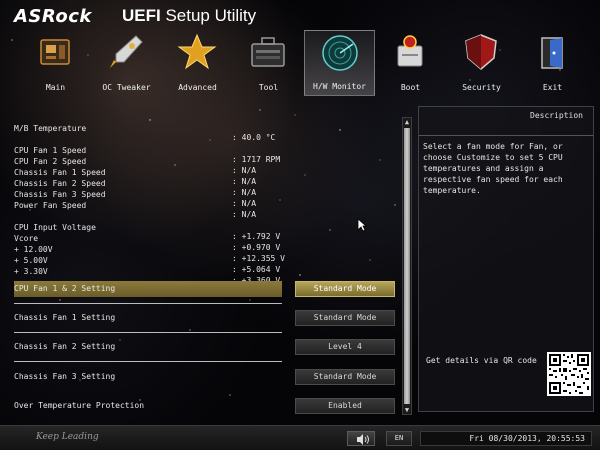 This screenshot has width=600, height=450. Describe the element at coordinates (552, 53) in the screenshot. I see `exit-door-icon` at that location.